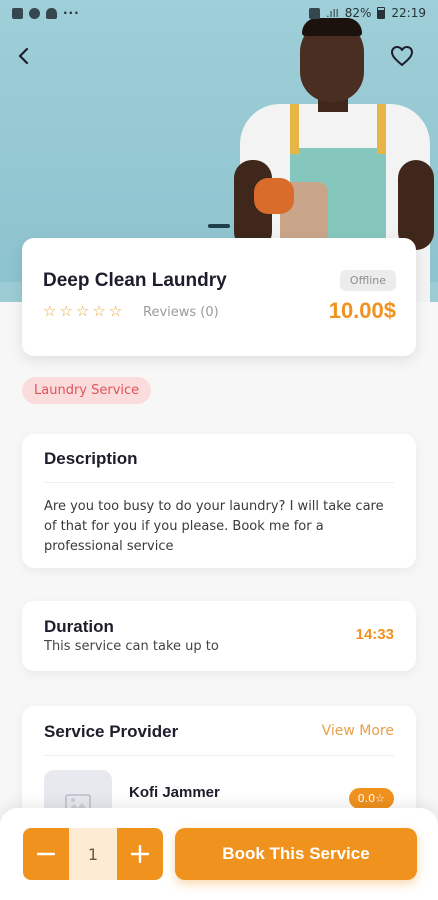  Describe the element at coordinates (219, 13) in the screenshot. I see `status-bar: ··· .ıll 82% 22:19` at that location.